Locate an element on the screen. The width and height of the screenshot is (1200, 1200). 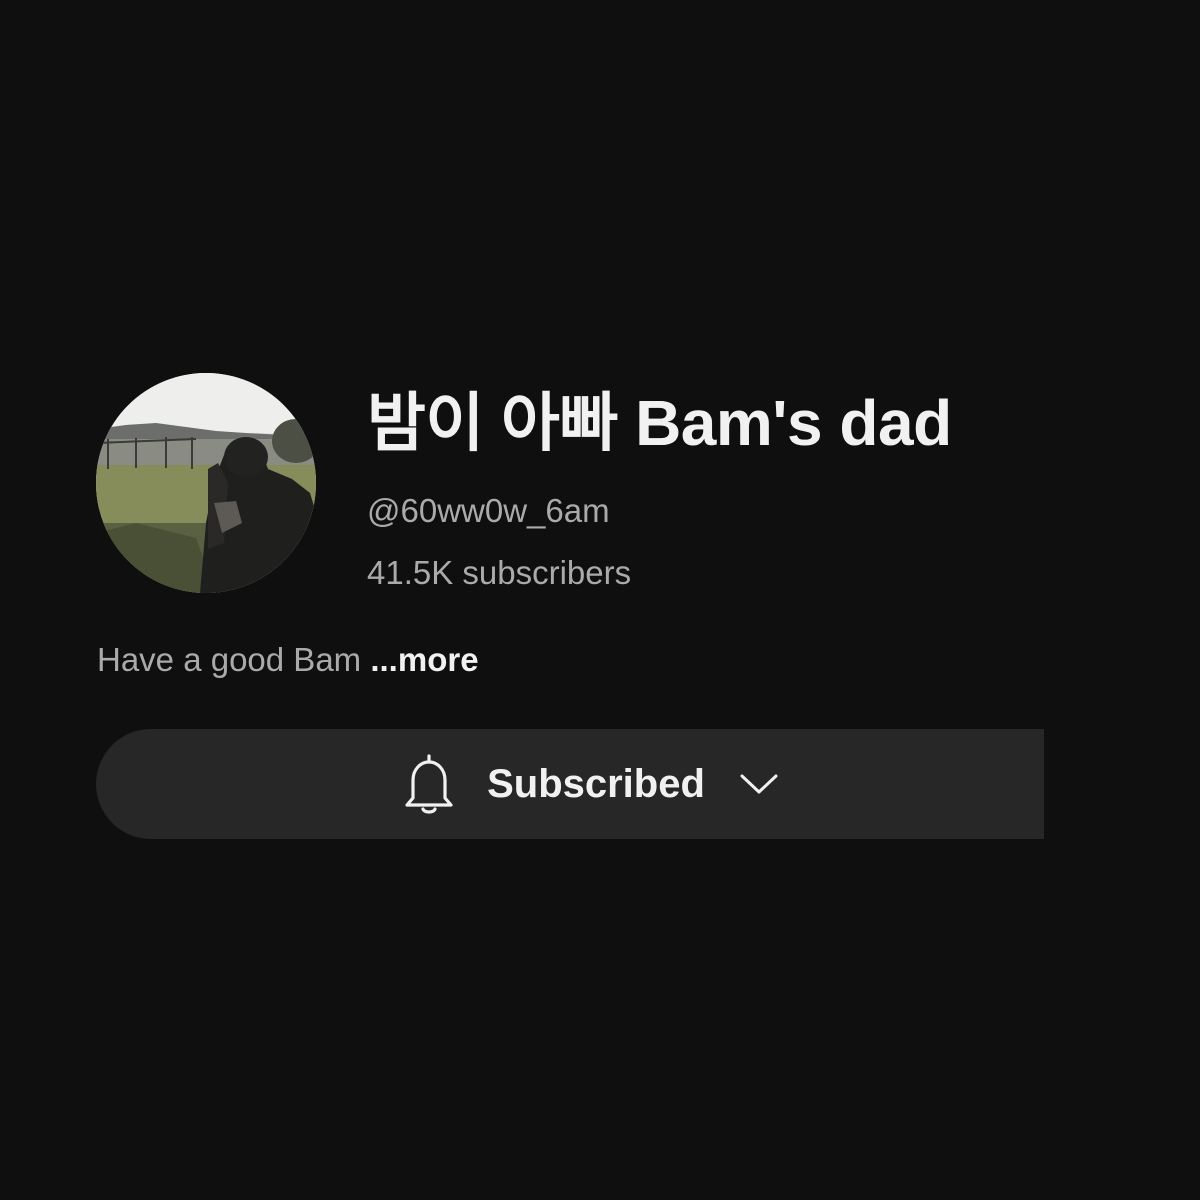
avatar-photo is located at coordinates (206, 483).